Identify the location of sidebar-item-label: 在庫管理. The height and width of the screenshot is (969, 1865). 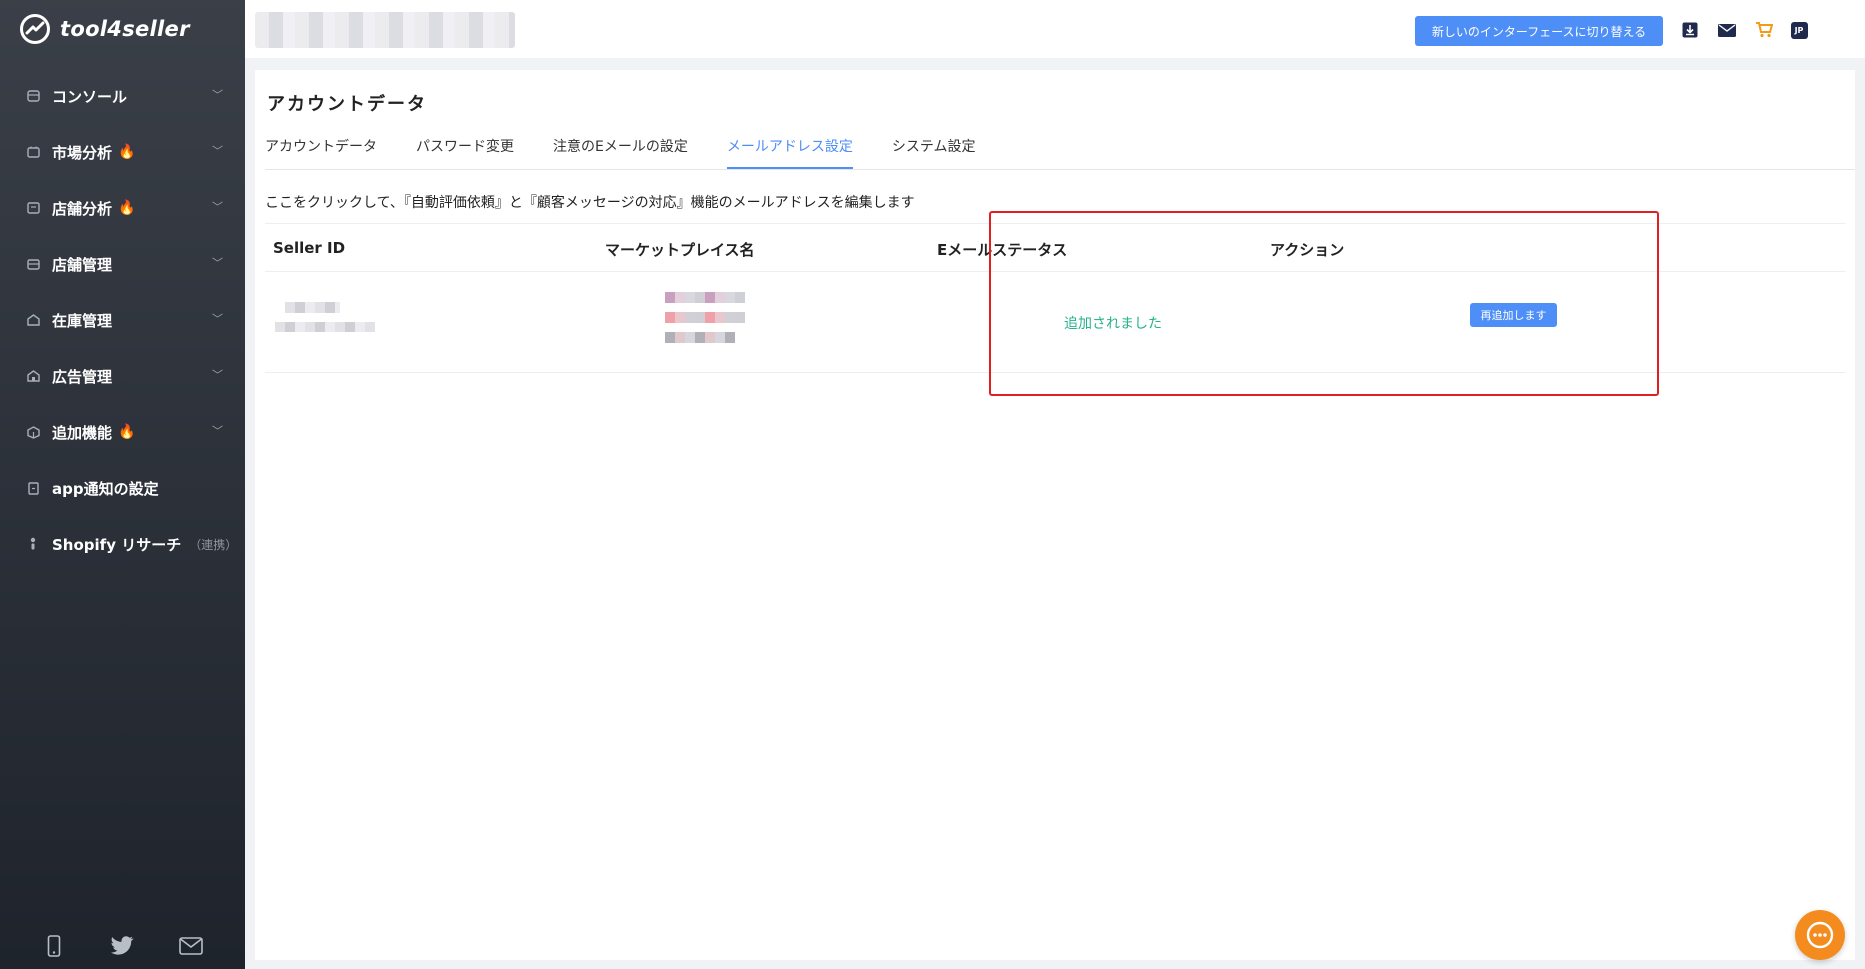
(82, 320).